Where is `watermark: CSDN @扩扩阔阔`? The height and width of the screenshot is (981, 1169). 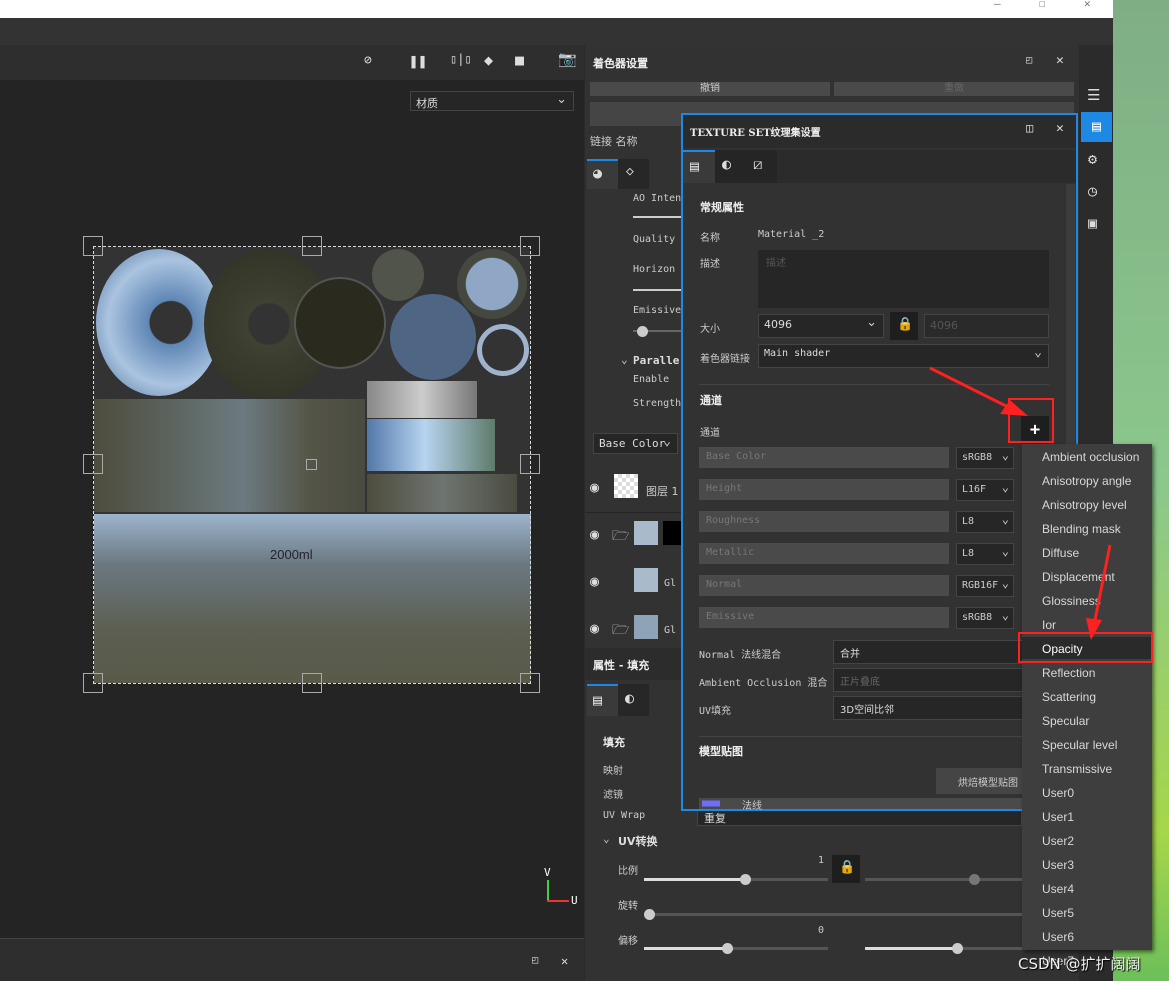 watermark: CSDN @扩扩阔阔 is located at coordinates (1079, 964).